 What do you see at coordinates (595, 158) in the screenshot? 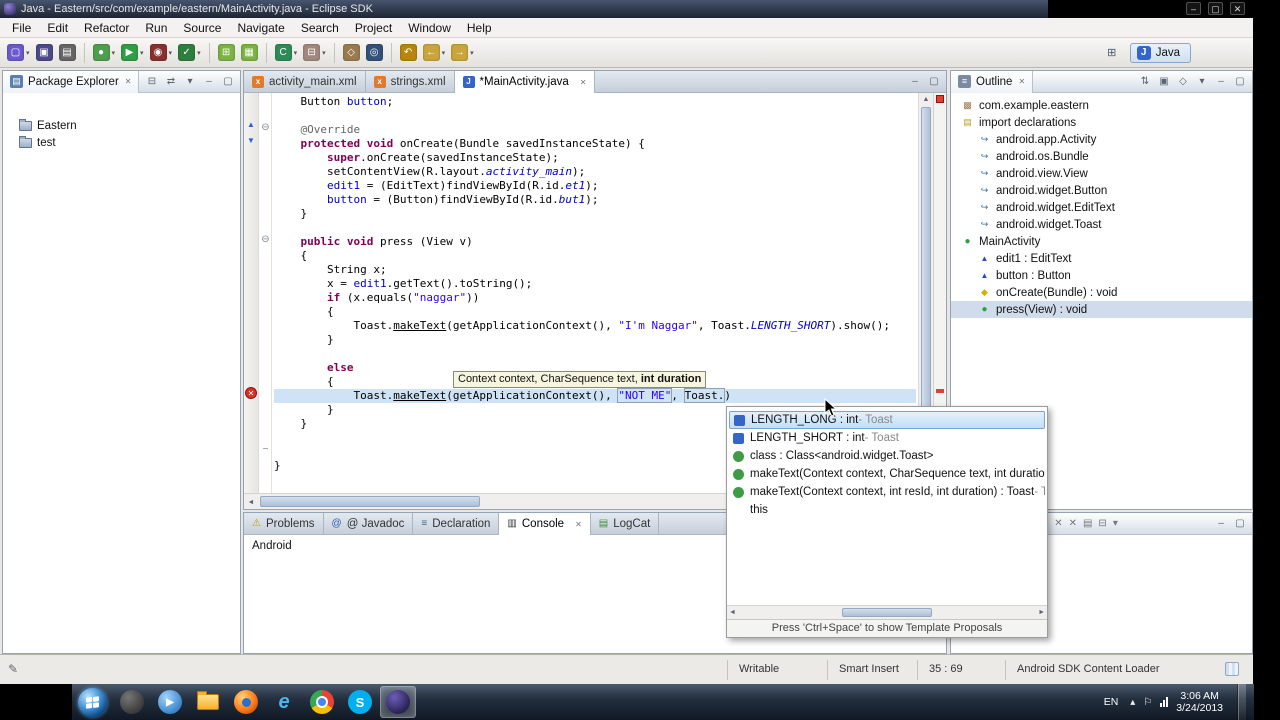
I see `code-line: super.onCreate(savedInstanceState);` at bounding box center [595, 158].